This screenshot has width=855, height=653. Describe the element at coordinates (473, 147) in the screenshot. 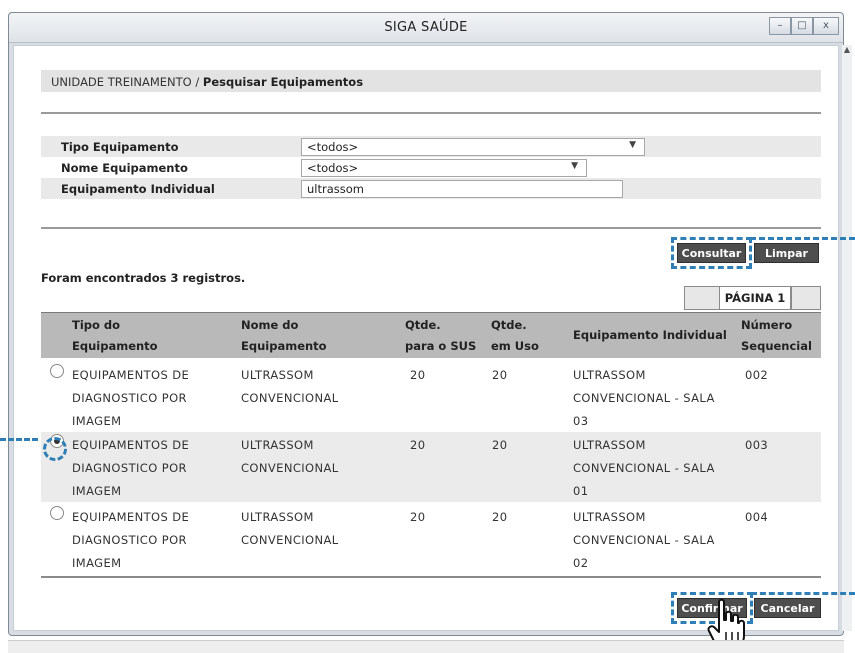

I see `tipo-equipamento-select: <todos> ▼` at that location.